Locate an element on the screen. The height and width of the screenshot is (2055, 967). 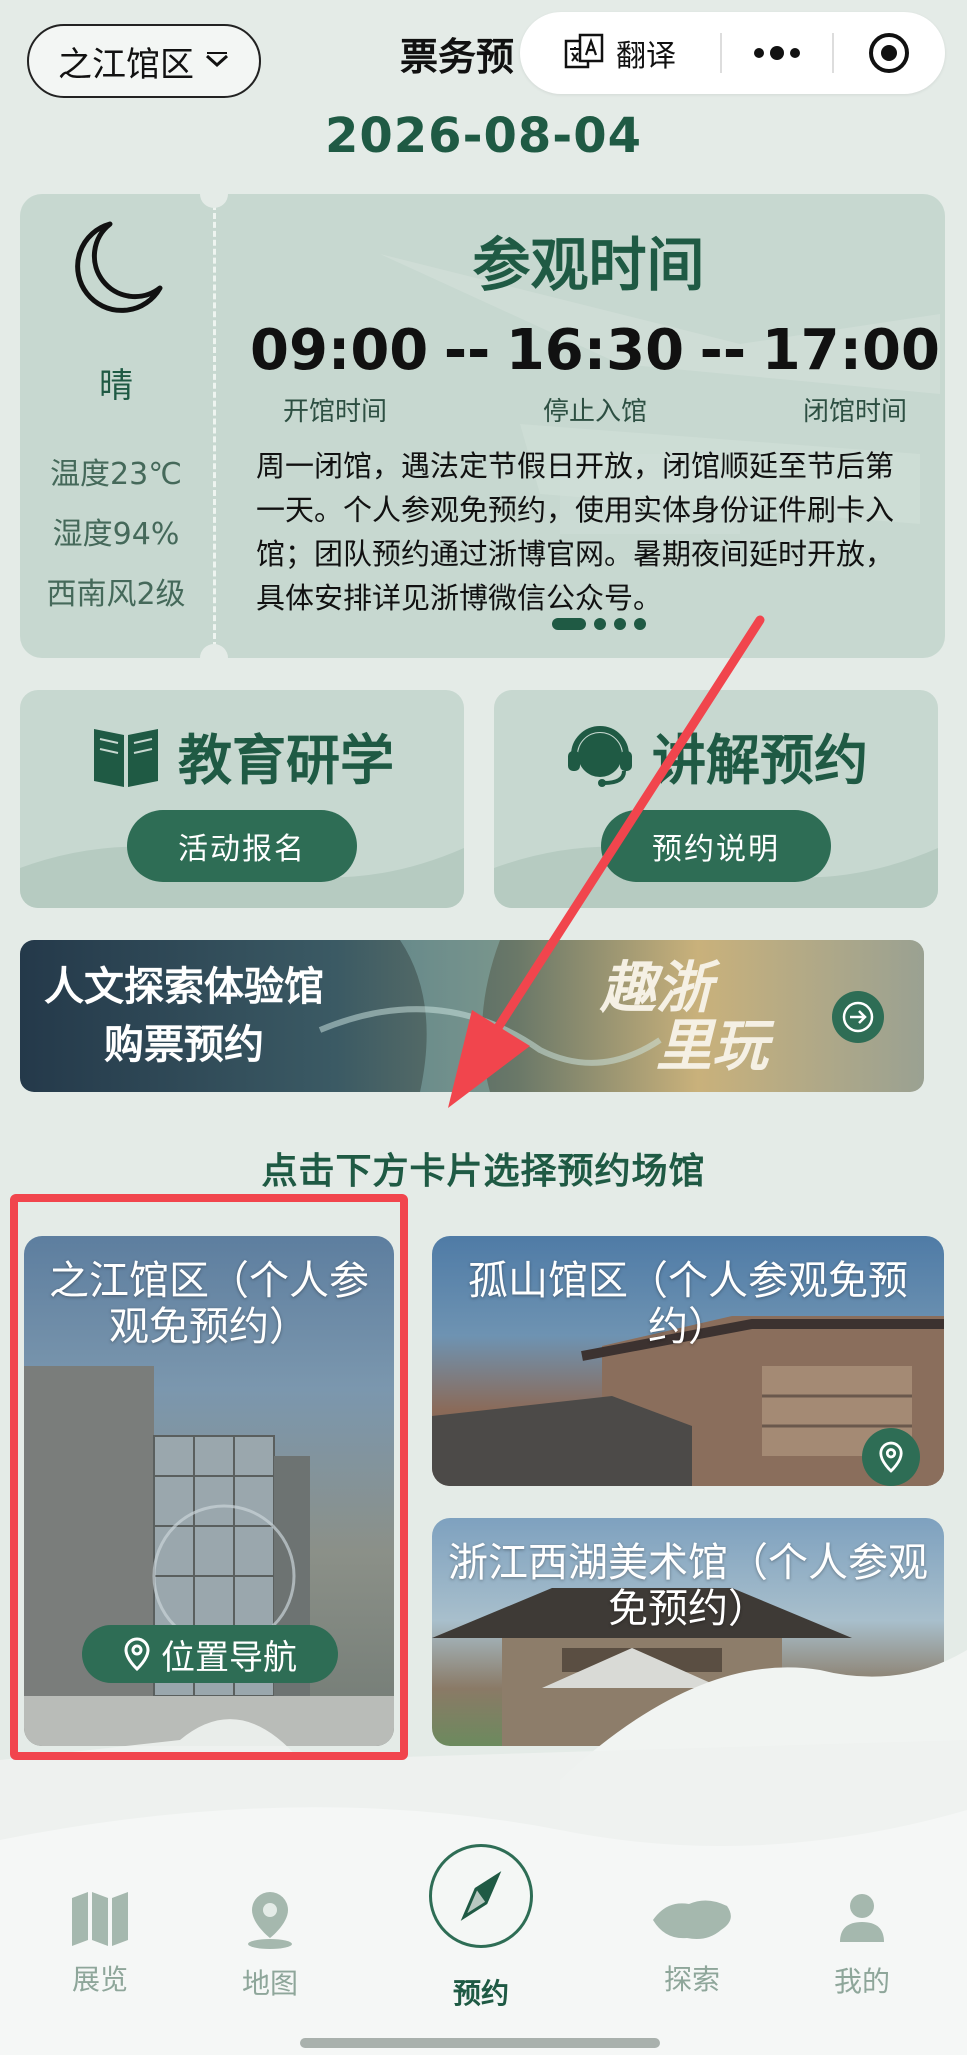
venue-name-gushan: 孤山馆区（个人参观免预约） is located at coordinates (688, 1304).